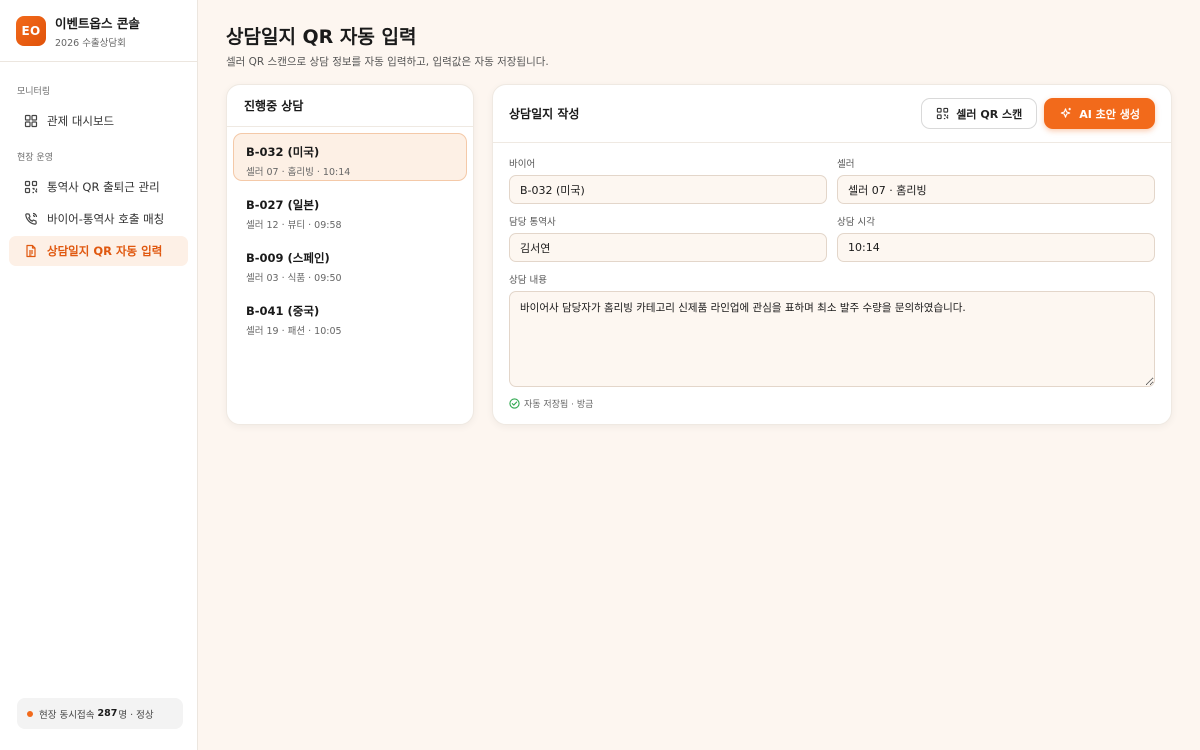 The image size is (1200, 750). Describe the element at coordinates (350, 210) in the screenshot. I see `session-item: B-027 (일본) 셀러 12 · 뷰티 · 09:58` at that location.